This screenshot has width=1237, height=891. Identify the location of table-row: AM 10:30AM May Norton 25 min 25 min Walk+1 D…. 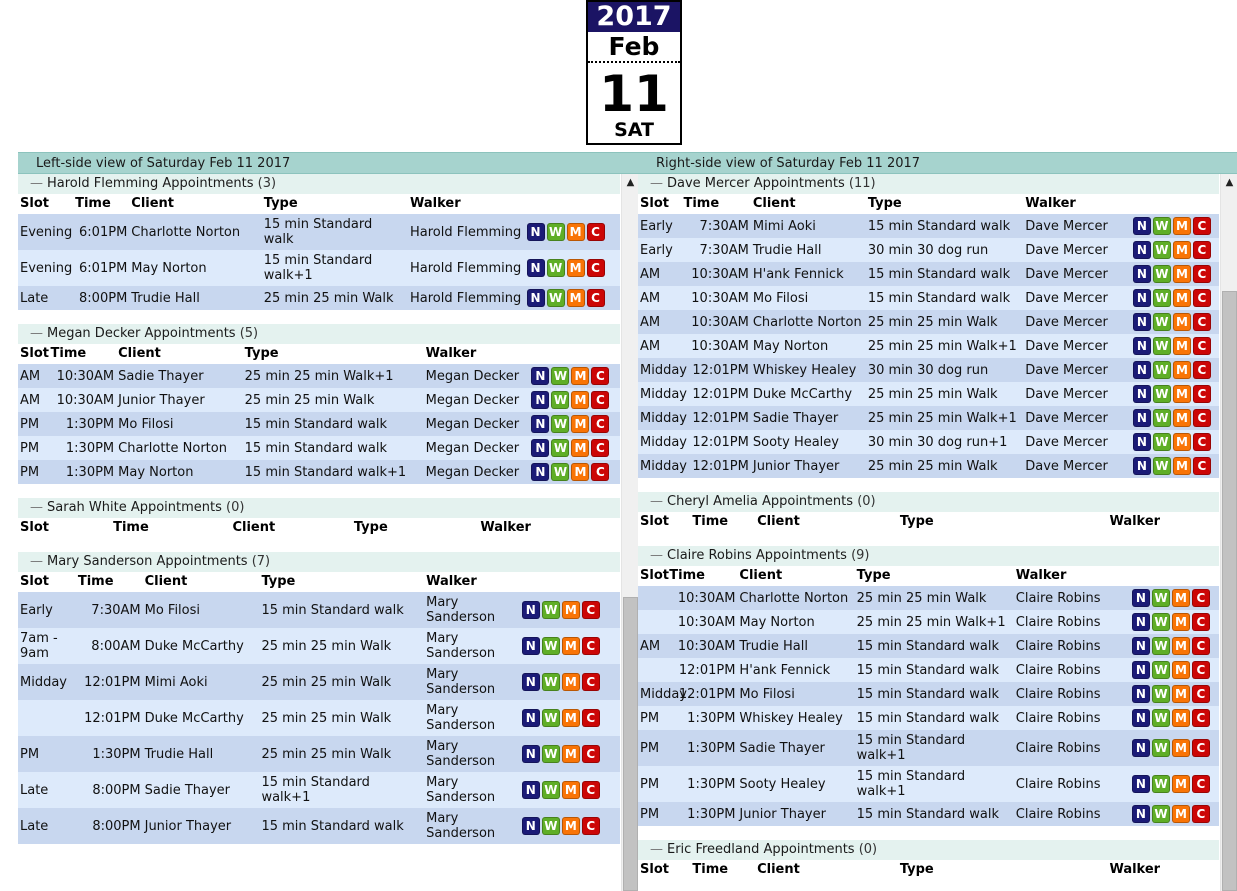
(928, 346).